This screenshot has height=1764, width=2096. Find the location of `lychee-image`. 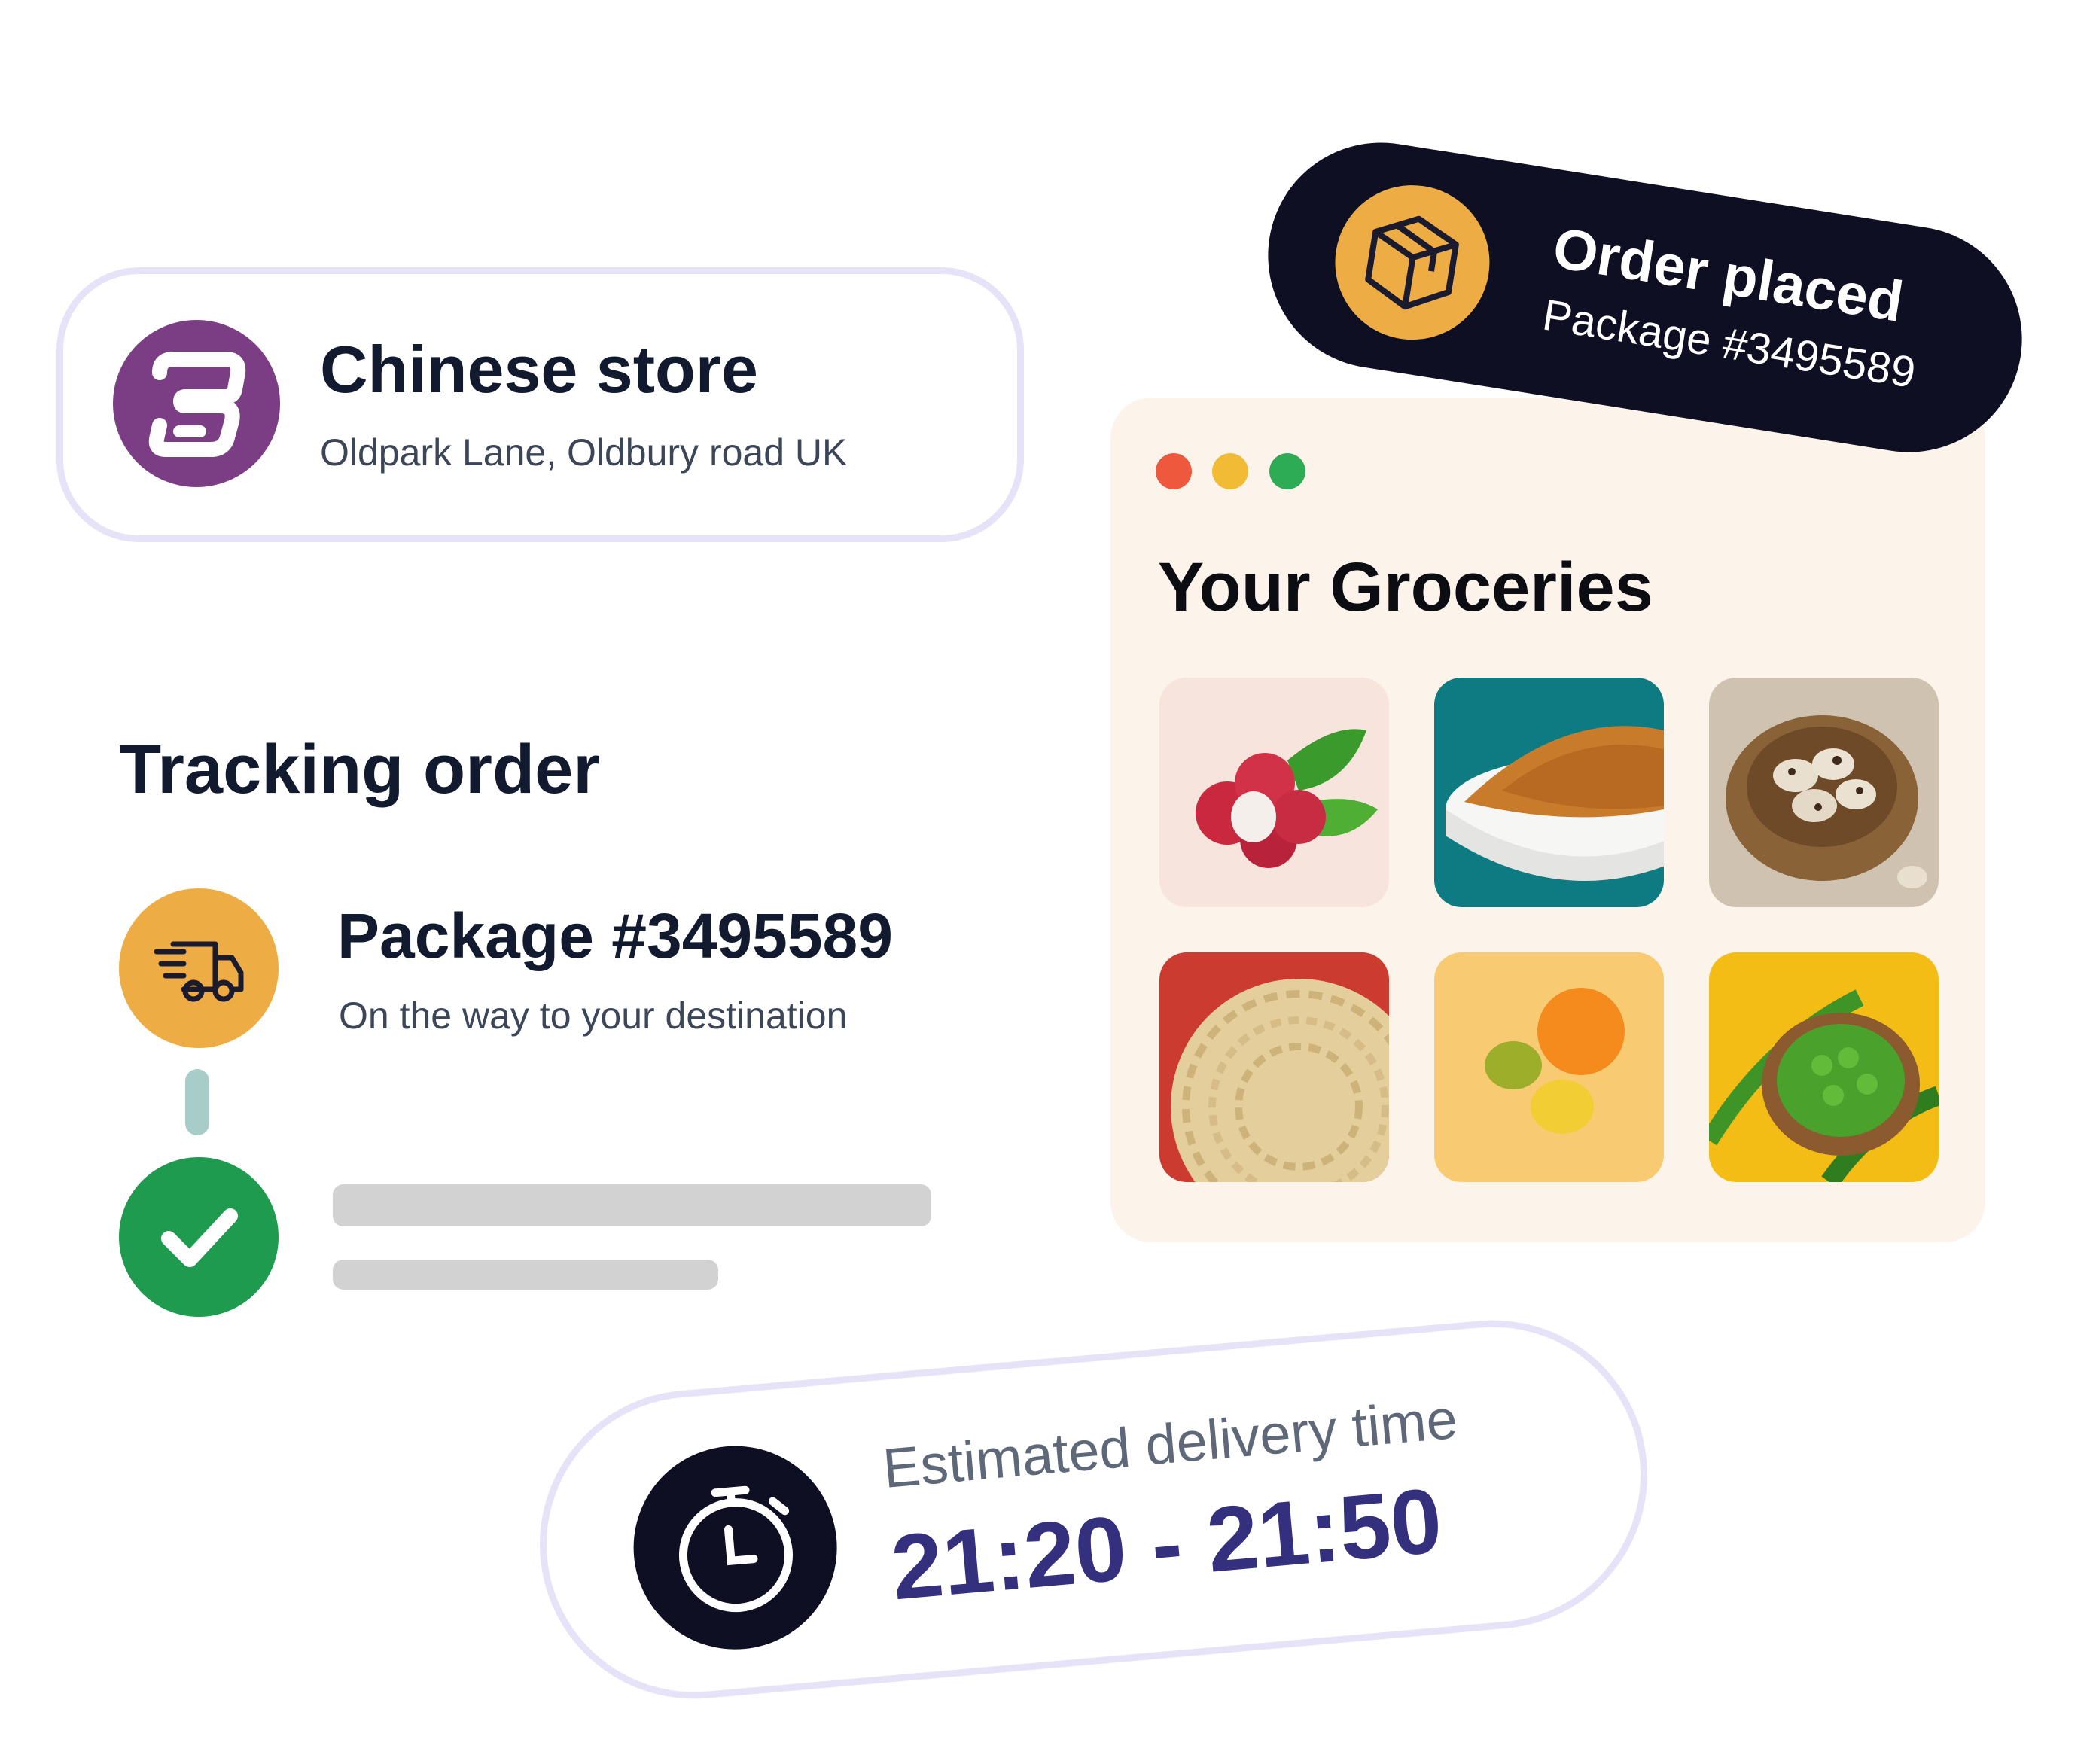

lychee-image is located at coordinates (1274, 793).